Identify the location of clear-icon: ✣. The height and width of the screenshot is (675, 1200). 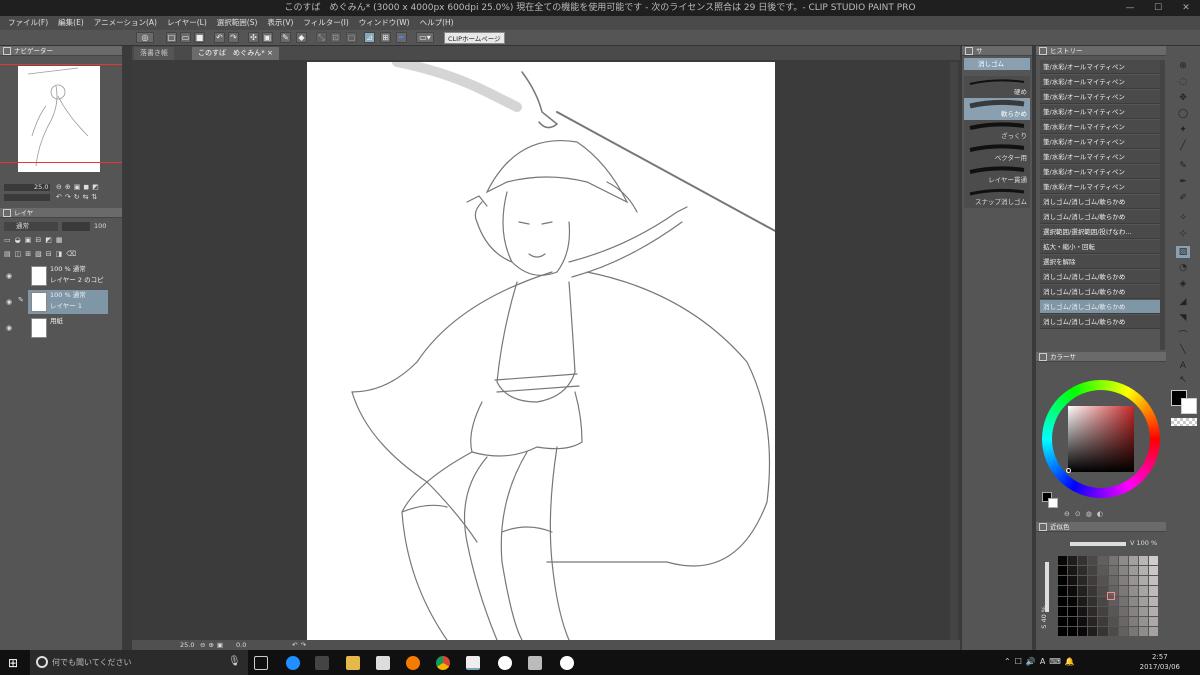
(253, 37).